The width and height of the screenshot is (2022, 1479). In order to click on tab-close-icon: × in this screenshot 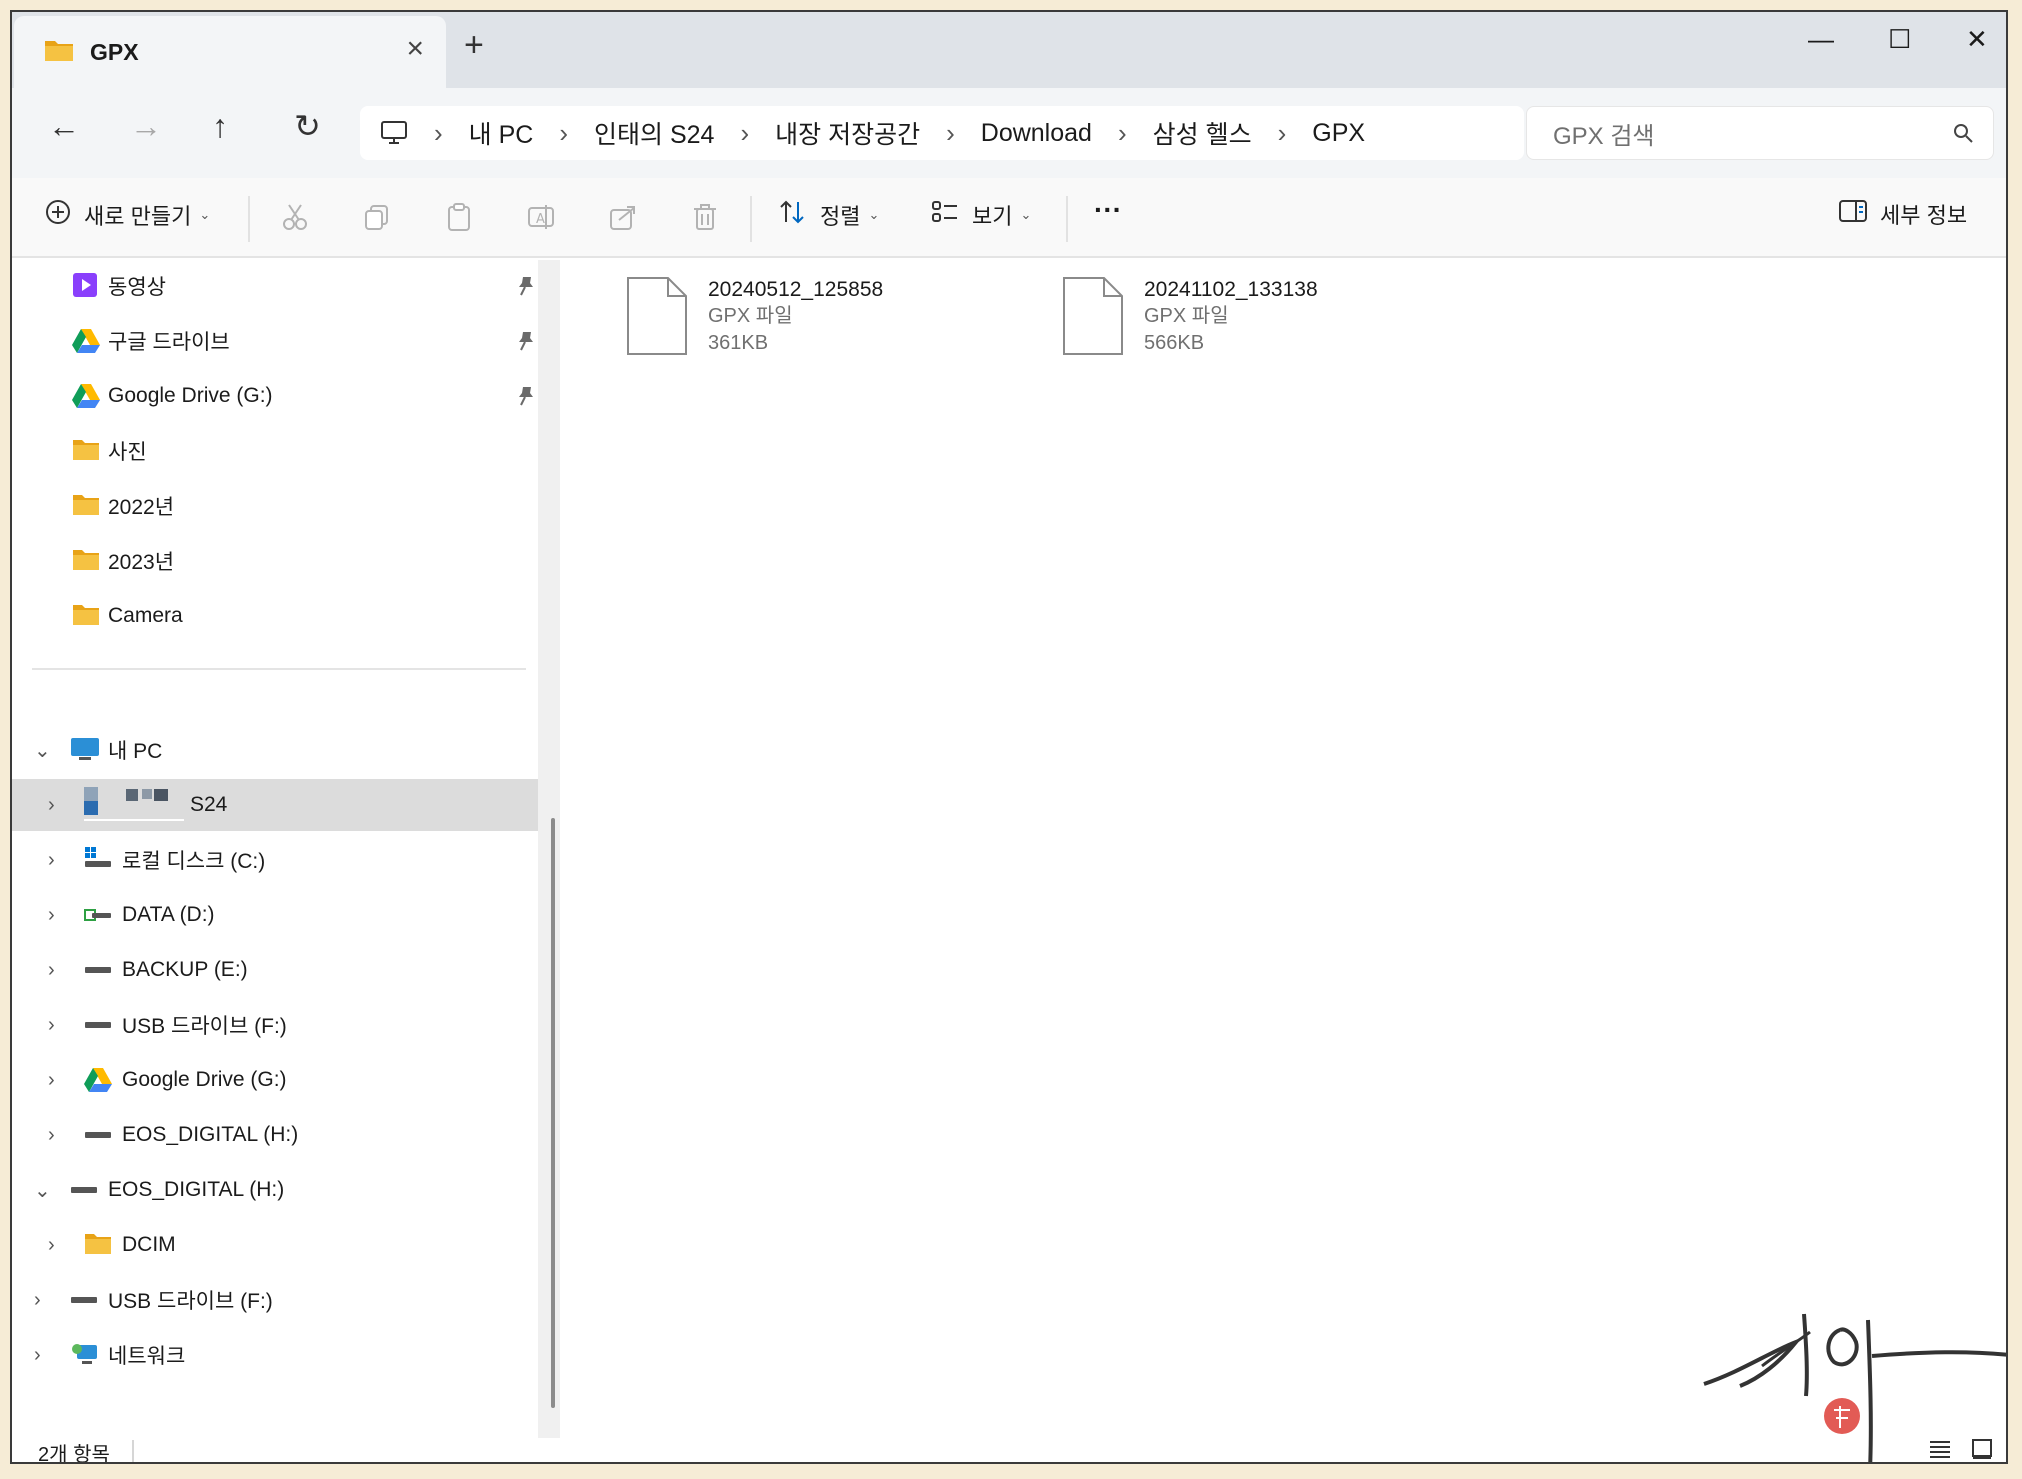, I will do `click(415, 49)`.